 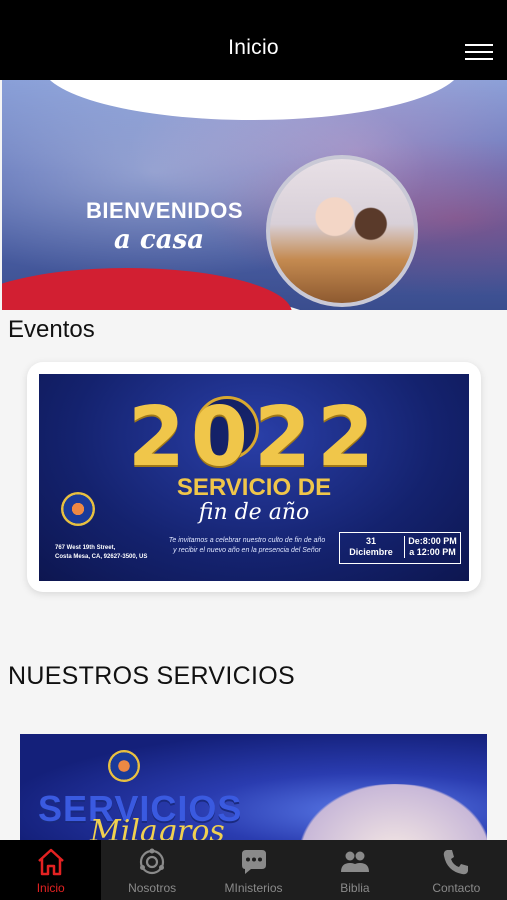 What do you see at coordinates (370, 541) in the screenshot?
I see `event-day: 31` at bounding box center [370, 541].